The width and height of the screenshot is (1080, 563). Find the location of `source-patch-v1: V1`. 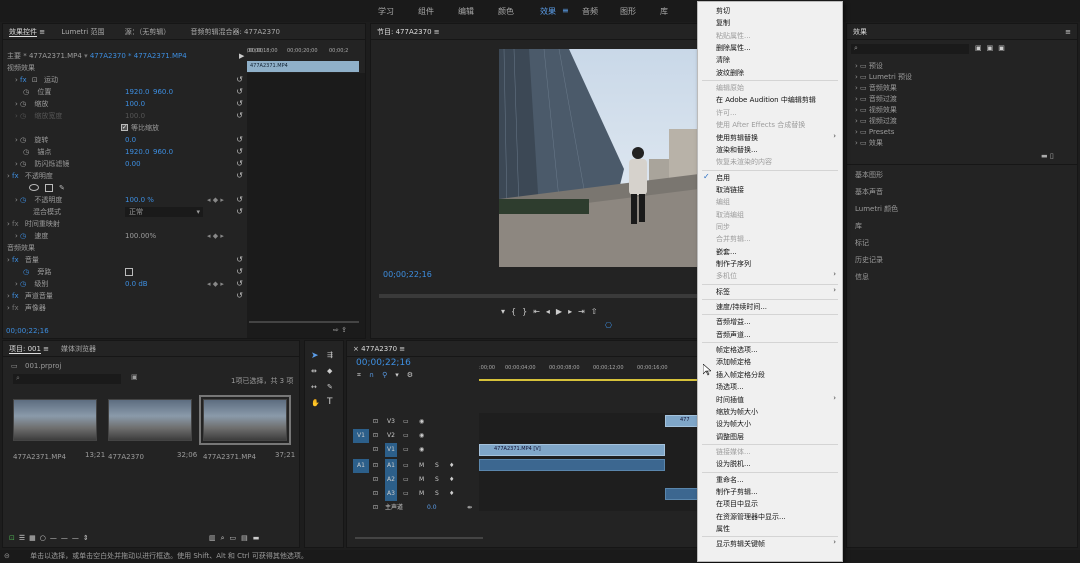

source-patch-v1: V1 is located at coordinates (361, 436).